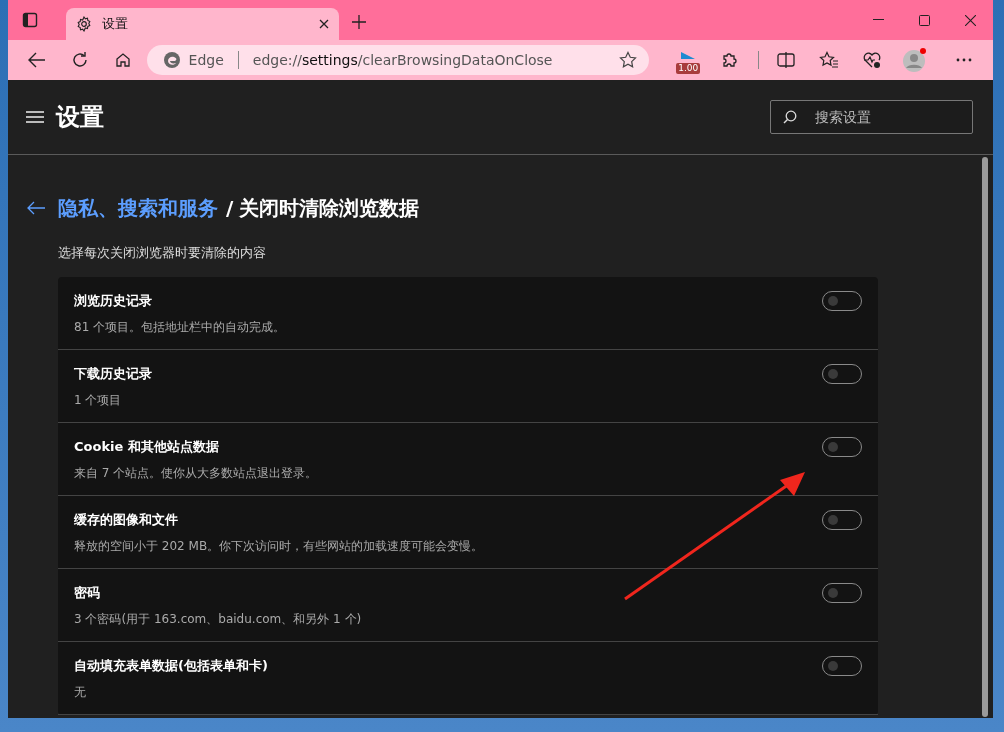 Image resolution: width=1004 pixels, height=732 pixels. What do you see at coordinates (180, 327) in the screenshot?
I see `option-detail: 81 个项目。包括地址栏中的自动完成。` at bounding box center [180, 327].